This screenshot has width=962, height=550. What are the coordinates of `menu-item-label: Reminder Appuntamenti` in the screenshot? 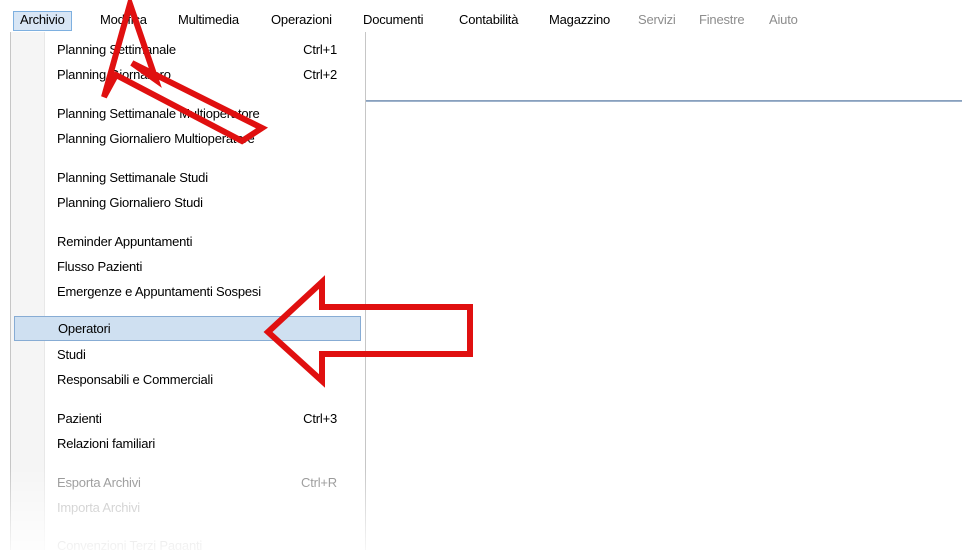 It's located at (125, 241).